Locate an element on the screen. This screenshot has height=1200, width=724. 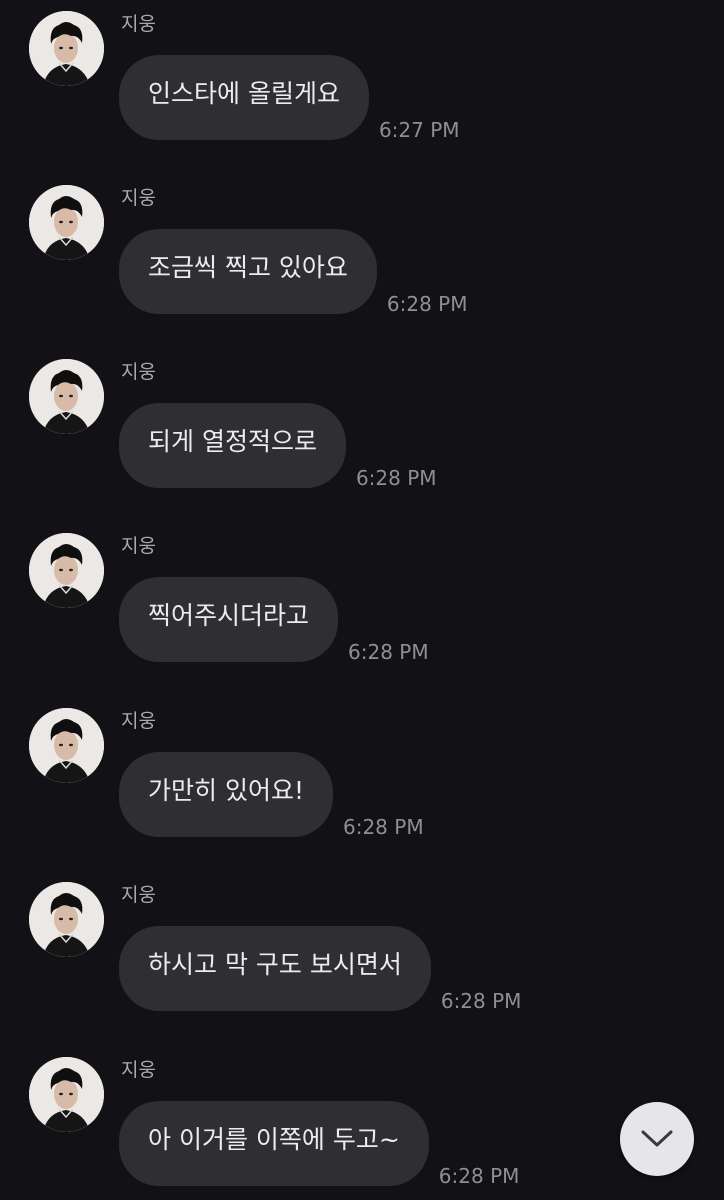
message-row: 조금씩 찍고 있아요 6:28 PM is located at coordinates (293, 272).